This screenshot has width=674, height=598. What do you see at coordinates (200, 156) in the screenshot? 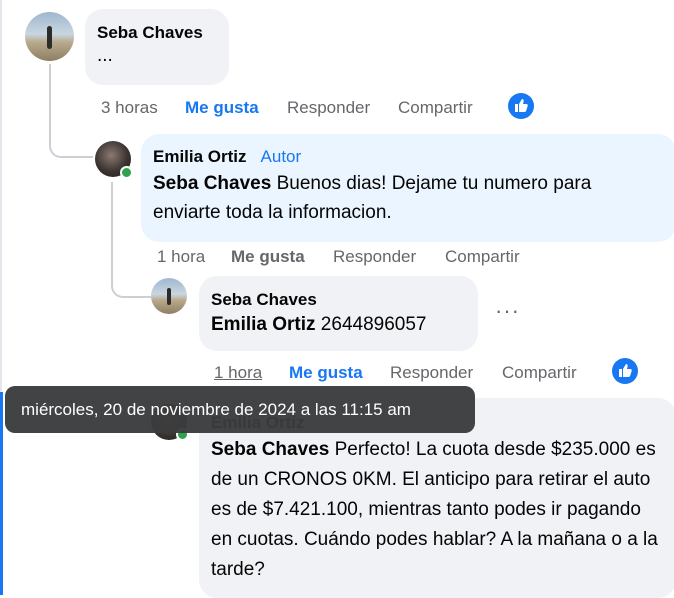
I see `comment-author: Emilia Ortiz` at bounding box center [200, 156].